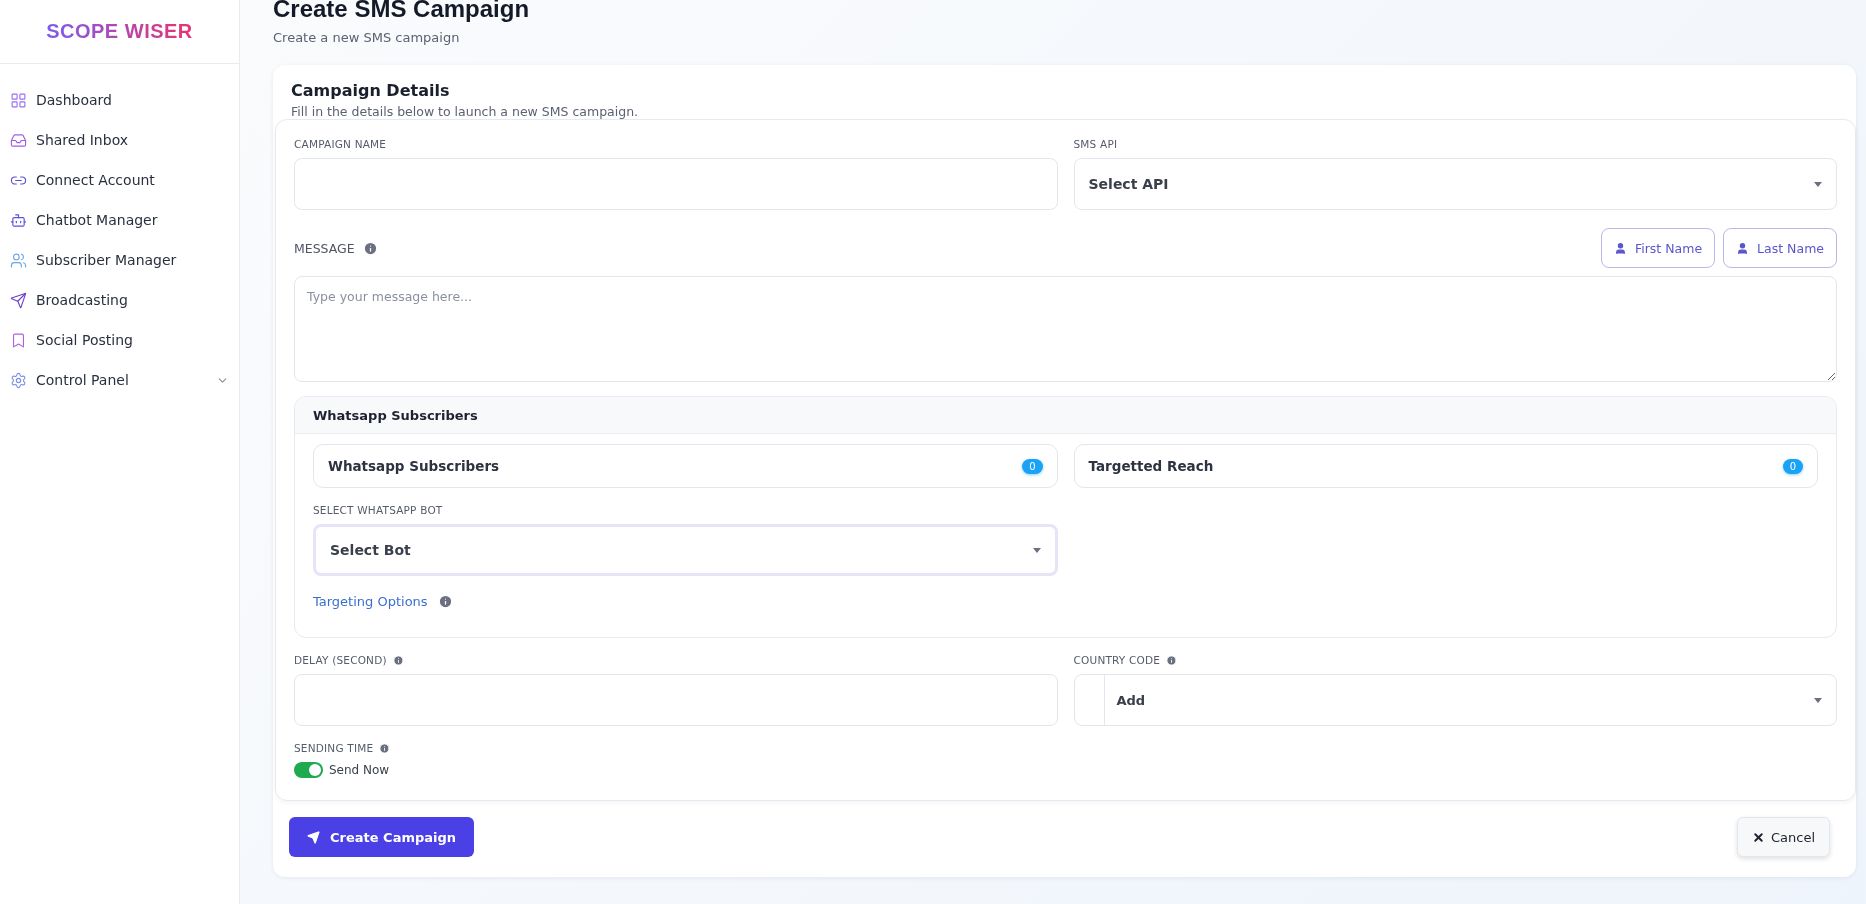  What do you see at coordinates (1658, 248) in the screenshot?
I see `name-tag-button: First Name` at bounding box center [1658, 248].